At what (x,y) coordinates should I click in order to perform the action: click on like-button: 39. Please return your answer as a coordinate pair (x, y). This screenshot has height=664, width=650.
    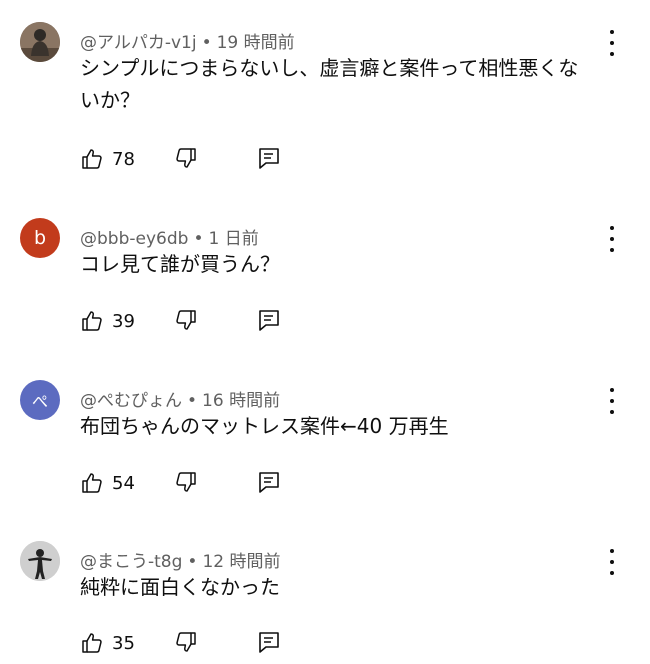
    Looking at the image, I should click on (107, 321).